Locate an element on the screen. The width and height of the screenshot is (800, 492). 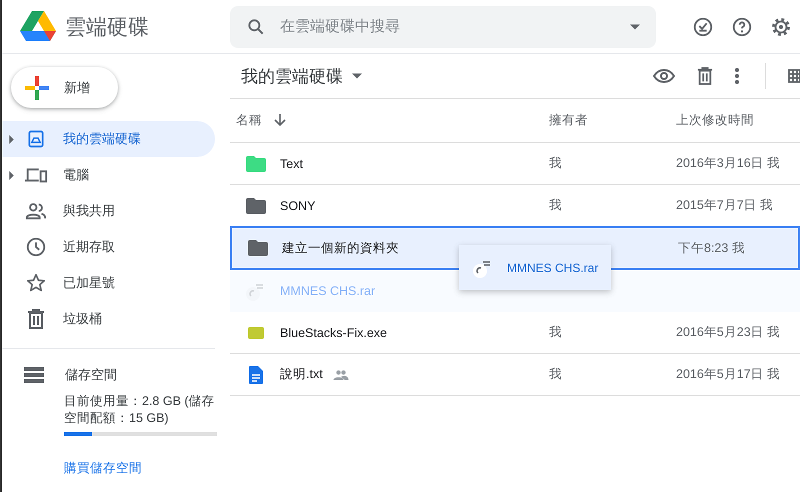
storage-usage: 目前使用量：2.8 GB (儲存空間配額：15 GB) is located at coordinates (140, 410).